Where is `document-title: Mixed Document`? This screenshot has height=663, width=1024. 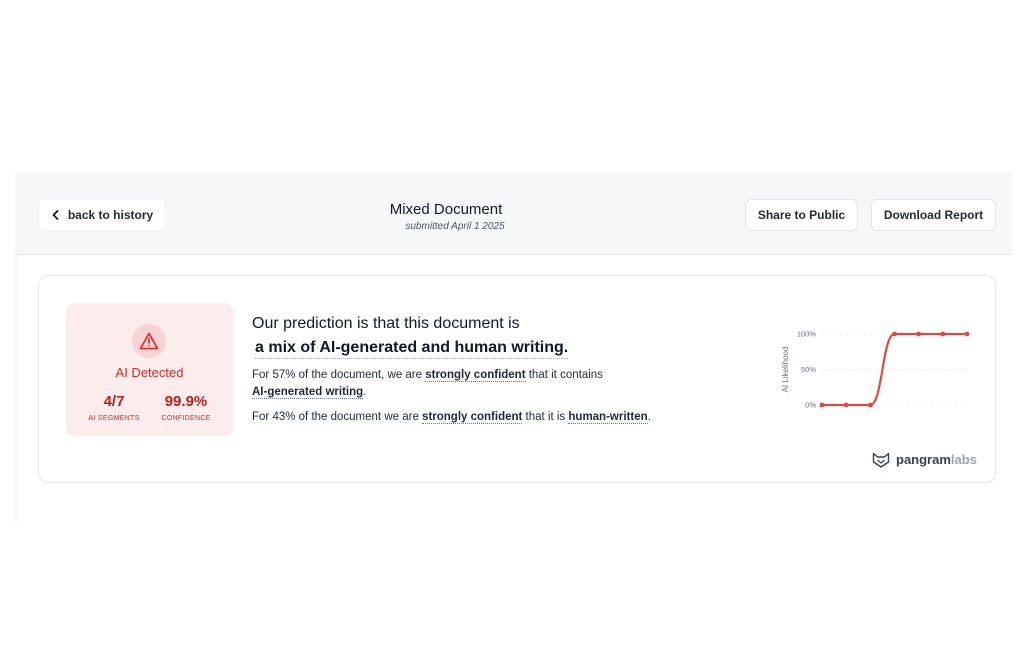
document-title: Mixed Document is located at coordinates (446, 209).